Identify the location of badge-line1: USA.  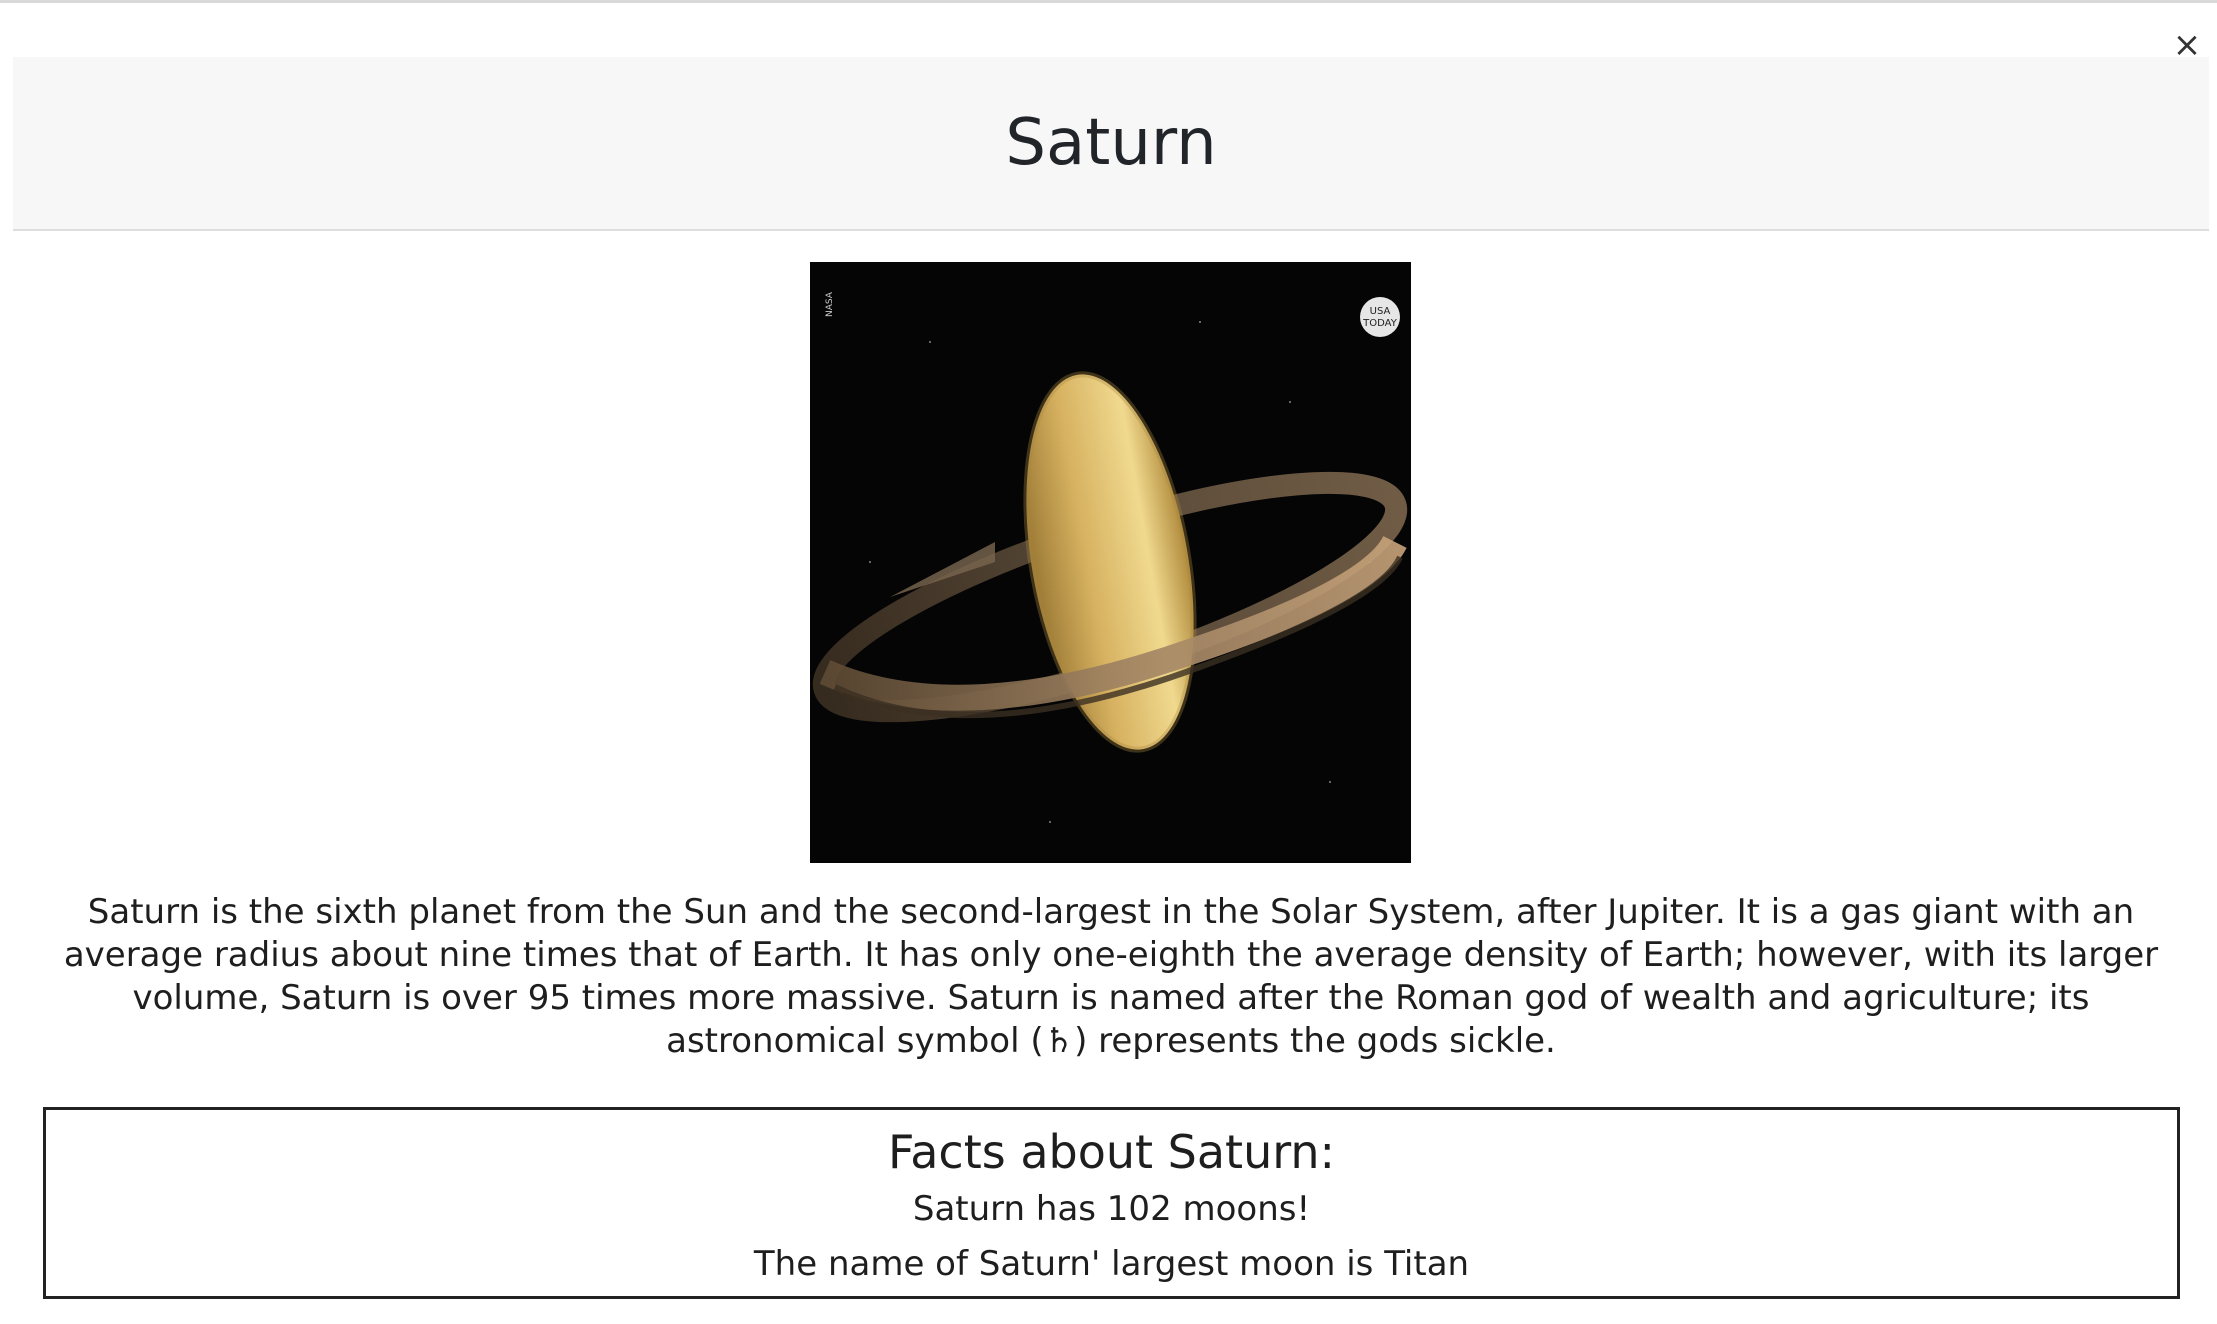
(1380, 311).